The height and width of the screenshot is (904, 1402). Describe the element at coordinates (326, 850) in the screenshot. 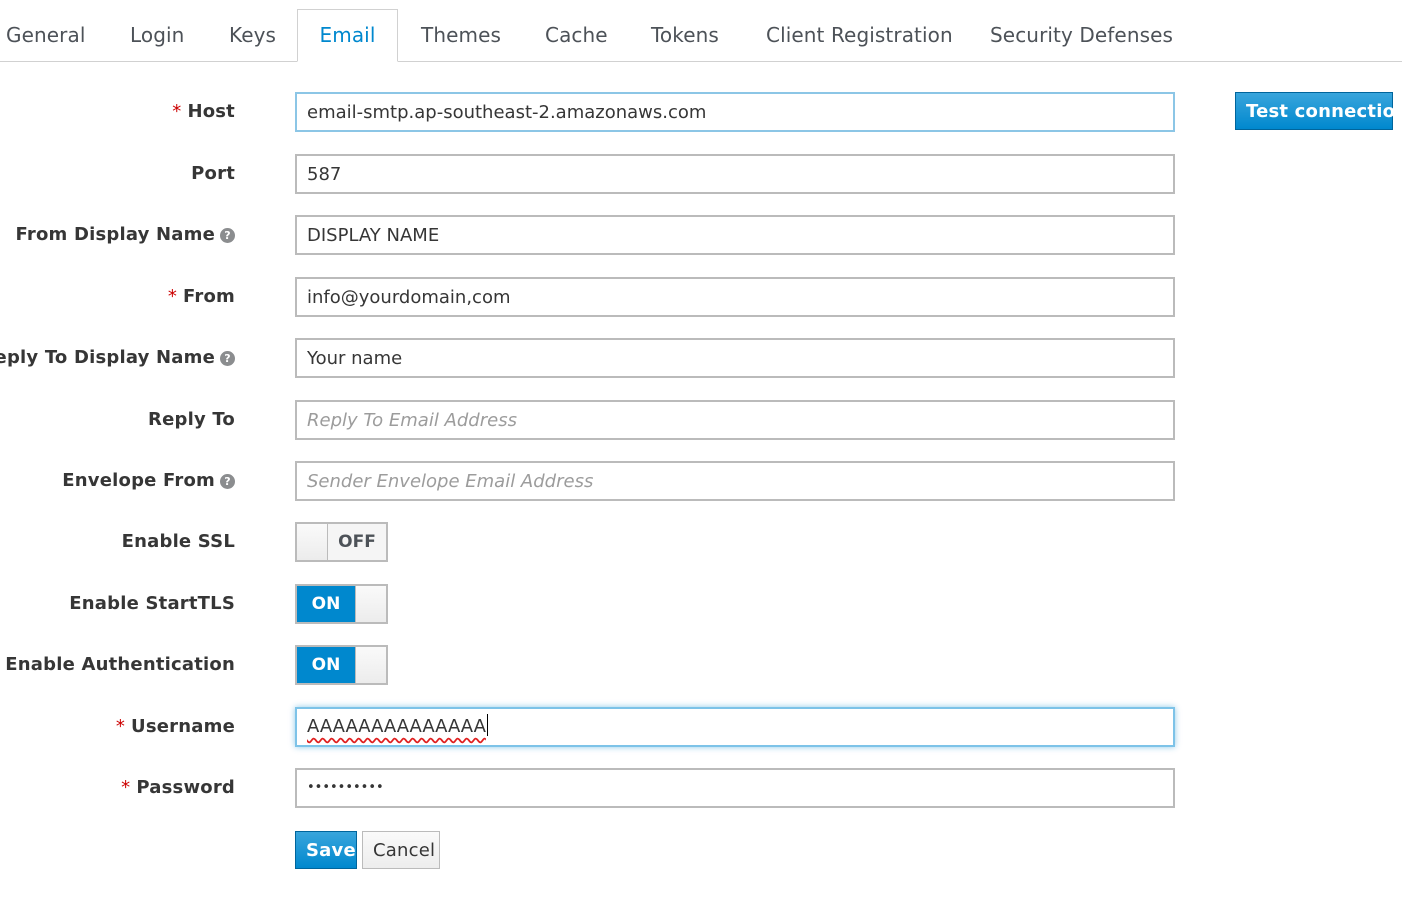

I see `save-button: Save` at that location.